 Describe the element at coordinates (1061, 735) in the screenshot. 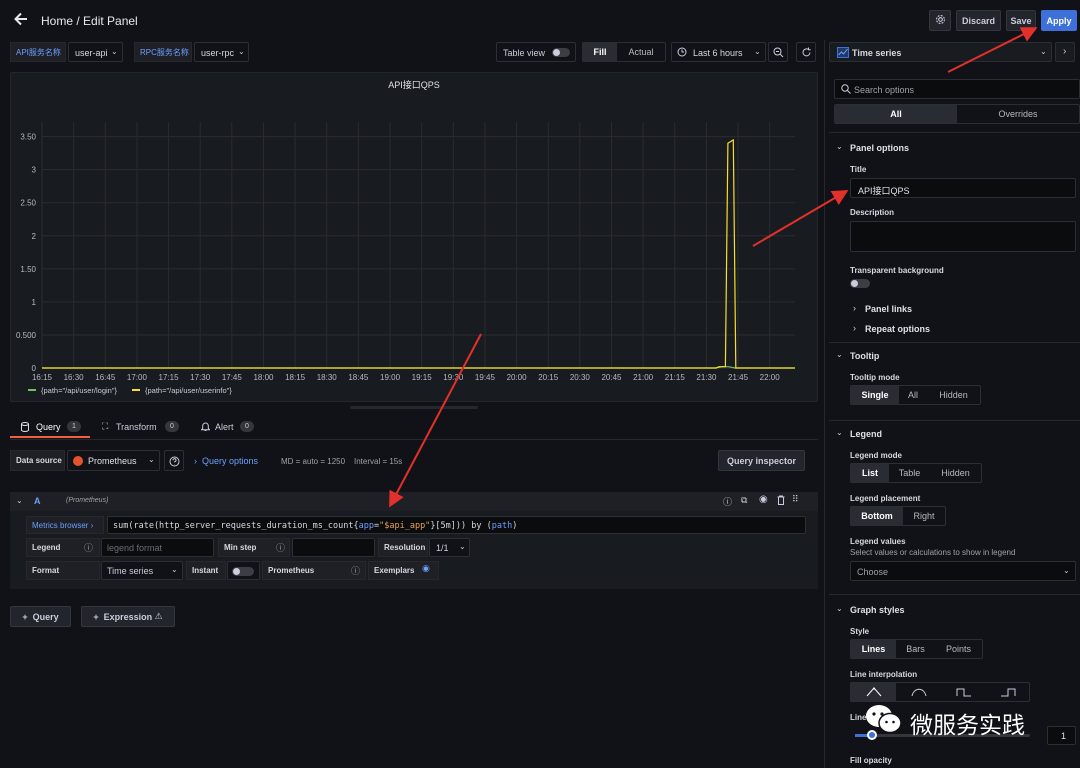

I see `line-width-input: 1` at that location.